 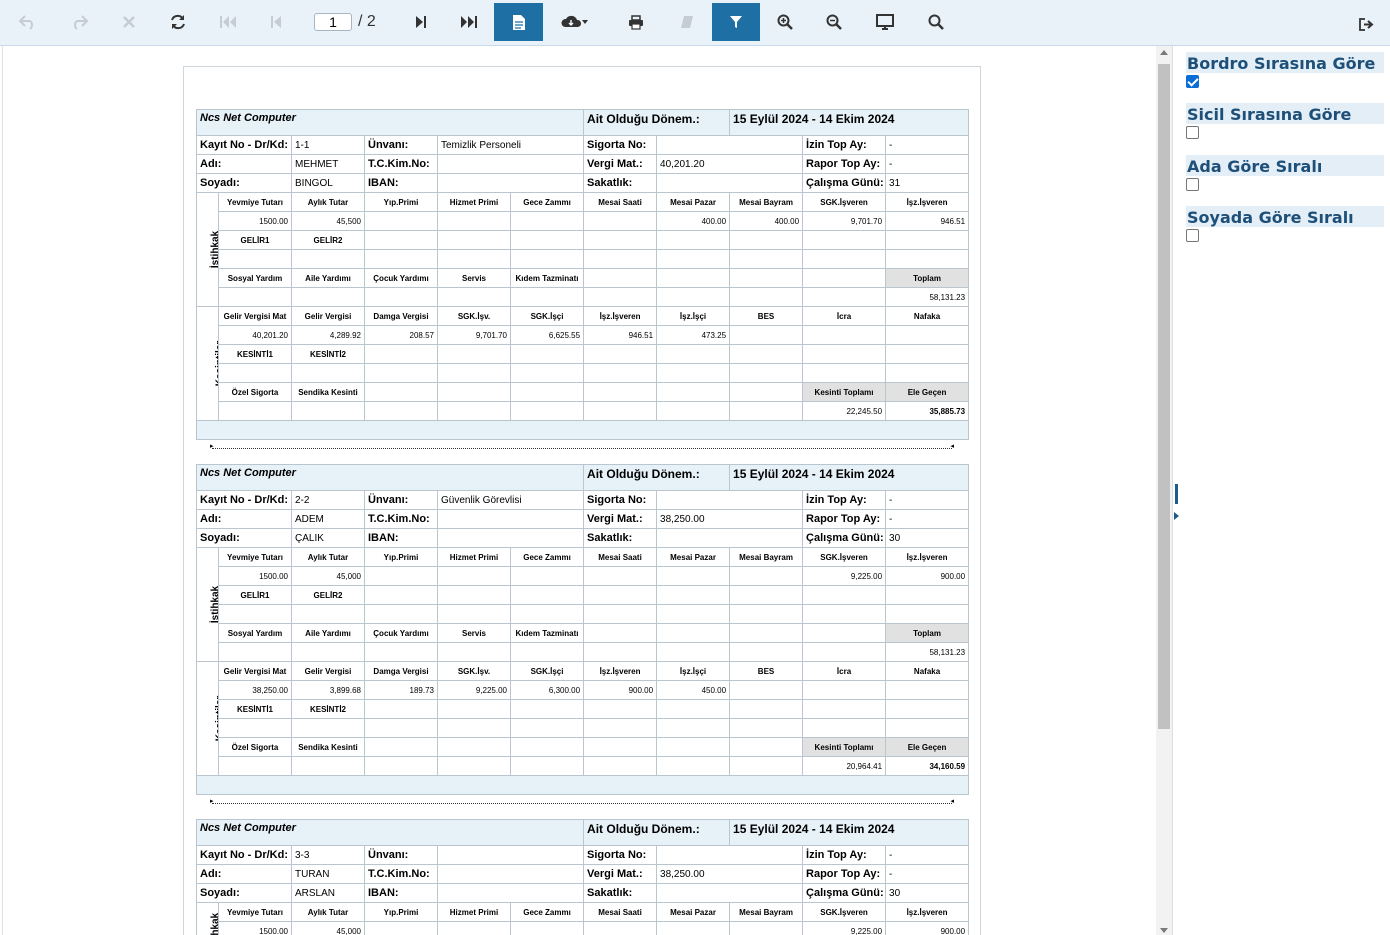 I want to click on scroll-down-icon, so click(x=1164, y=930).